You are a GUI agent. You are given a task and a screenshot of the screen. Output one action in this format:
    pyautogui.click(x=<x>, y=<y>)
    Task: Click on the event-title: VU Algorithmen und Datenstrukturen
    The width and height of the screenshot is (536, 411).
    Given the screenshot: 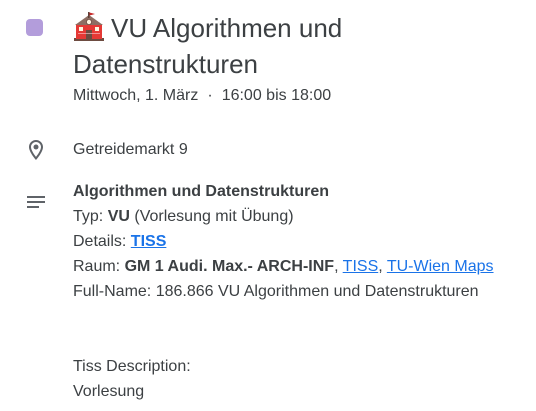 What is the action you would take?
    pyautogui.click(x=208, y=46)
    